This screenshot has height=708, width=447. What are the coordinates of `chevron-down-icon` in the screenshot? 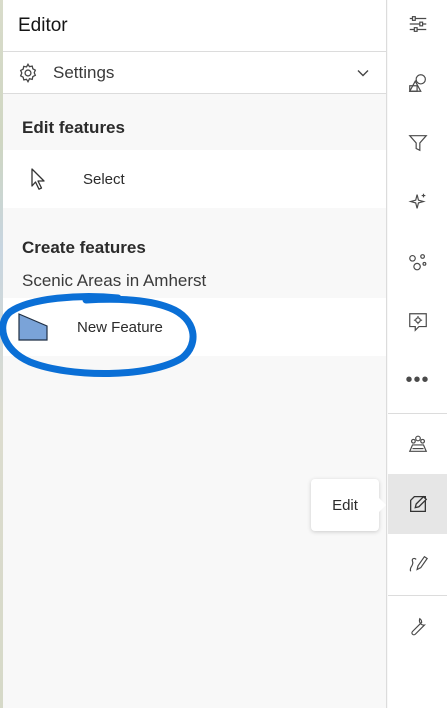 It's located at (363, 73).